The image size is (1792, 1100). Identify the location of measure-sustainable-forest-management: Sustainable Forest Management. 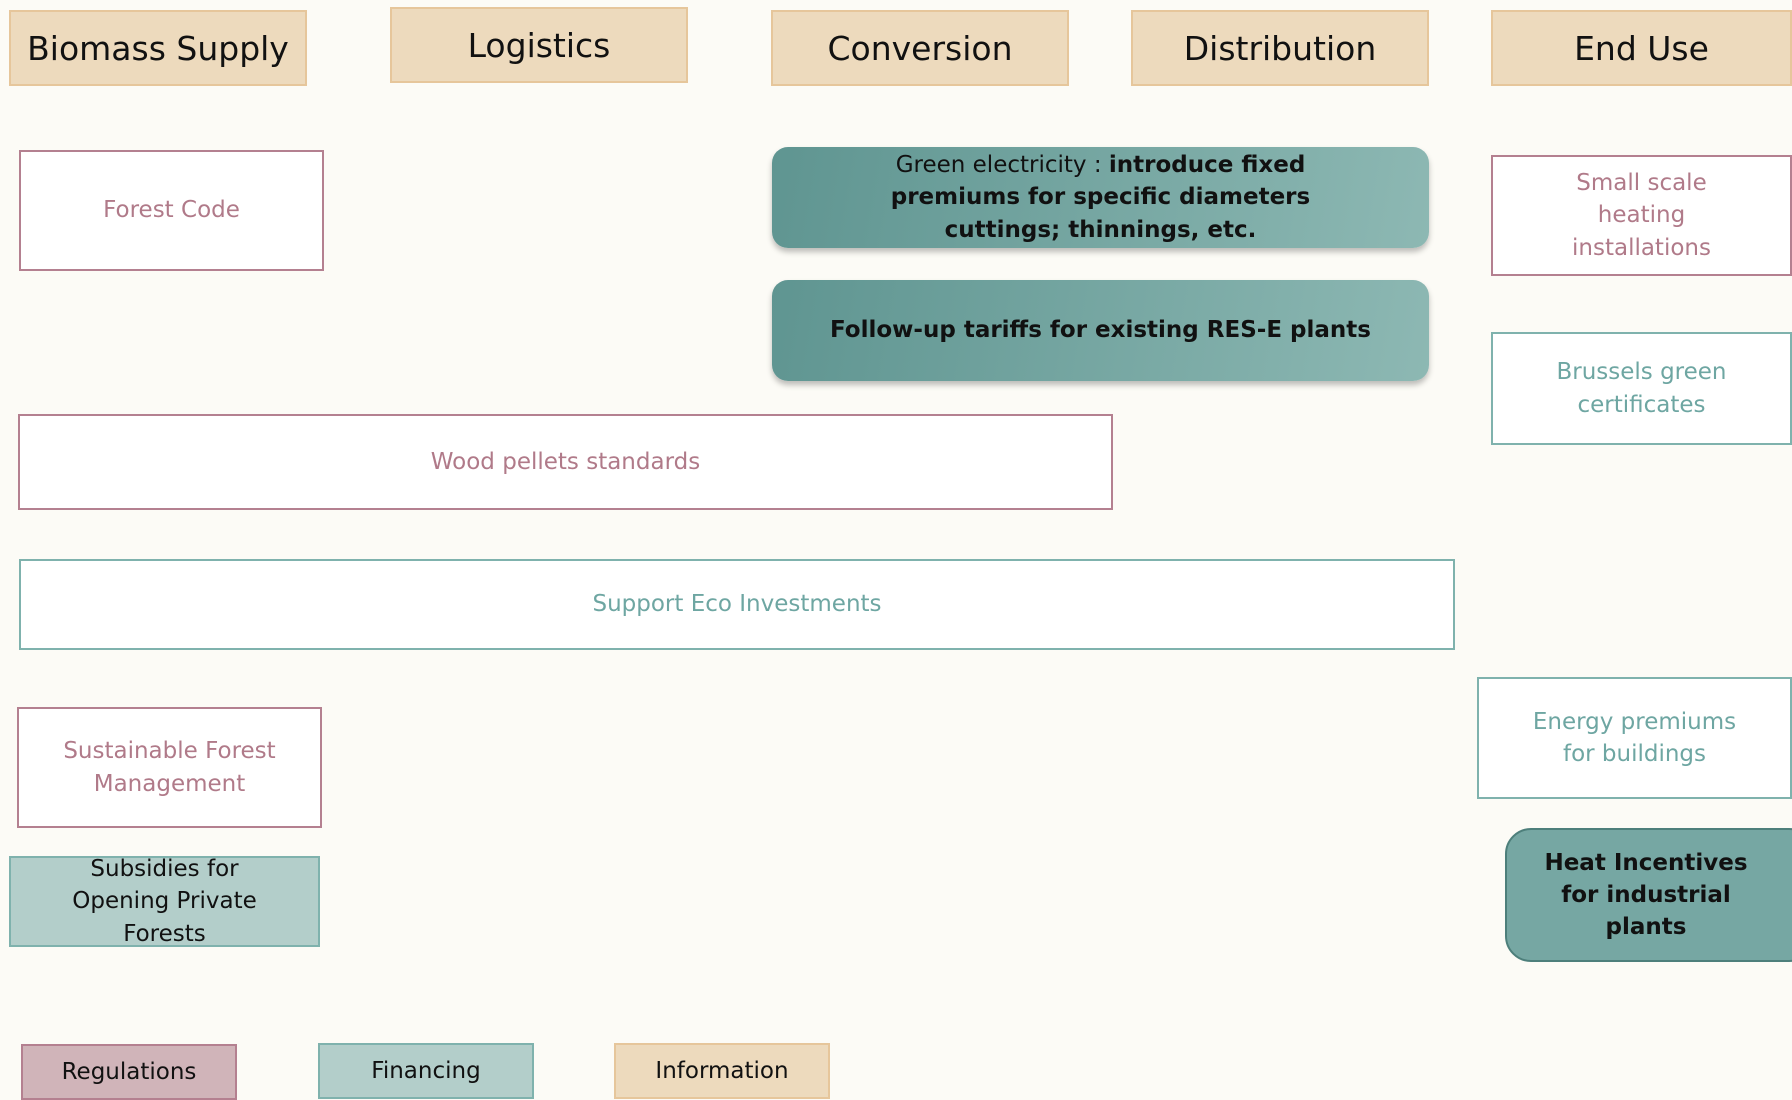
(169, 767).